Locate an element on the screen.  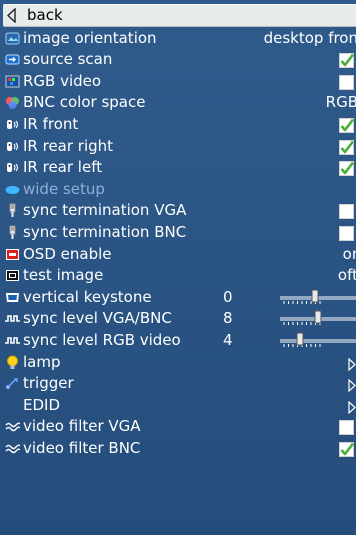
menu-item-label: IR rear right is located at coordinates (68, 145).